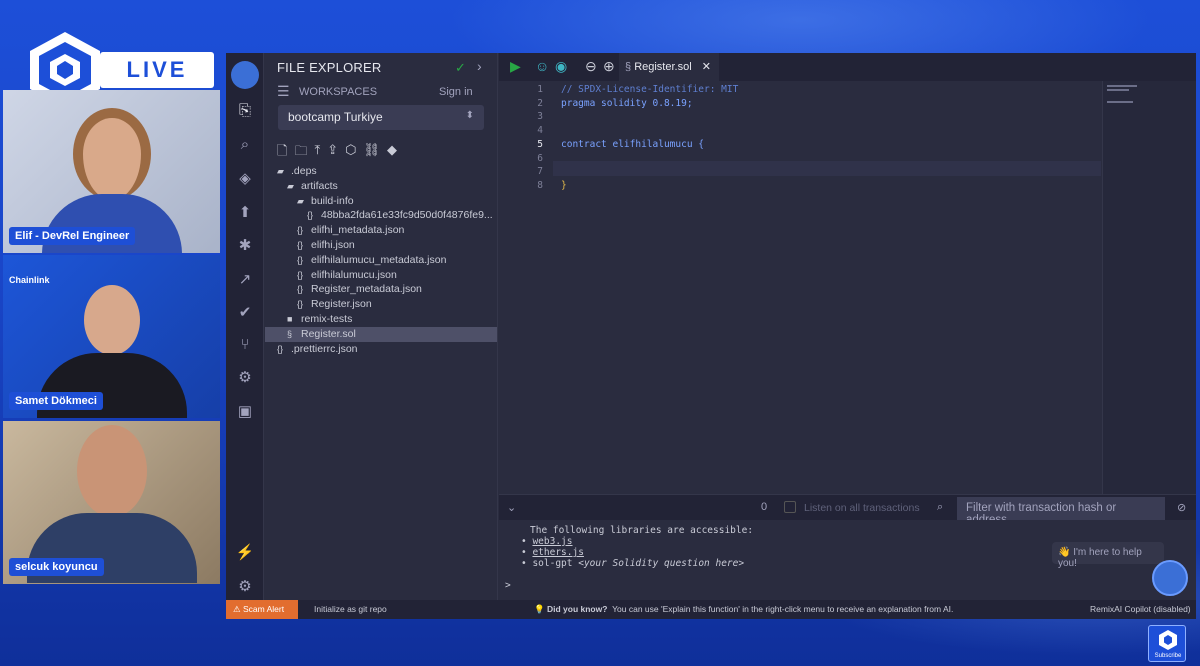 Image resolution: width=1200 pixels, height=666 pixels. Describe the element at coordinates (328, 333) in the screenshot. I see `tree-item-label: Register.sol` at that location.